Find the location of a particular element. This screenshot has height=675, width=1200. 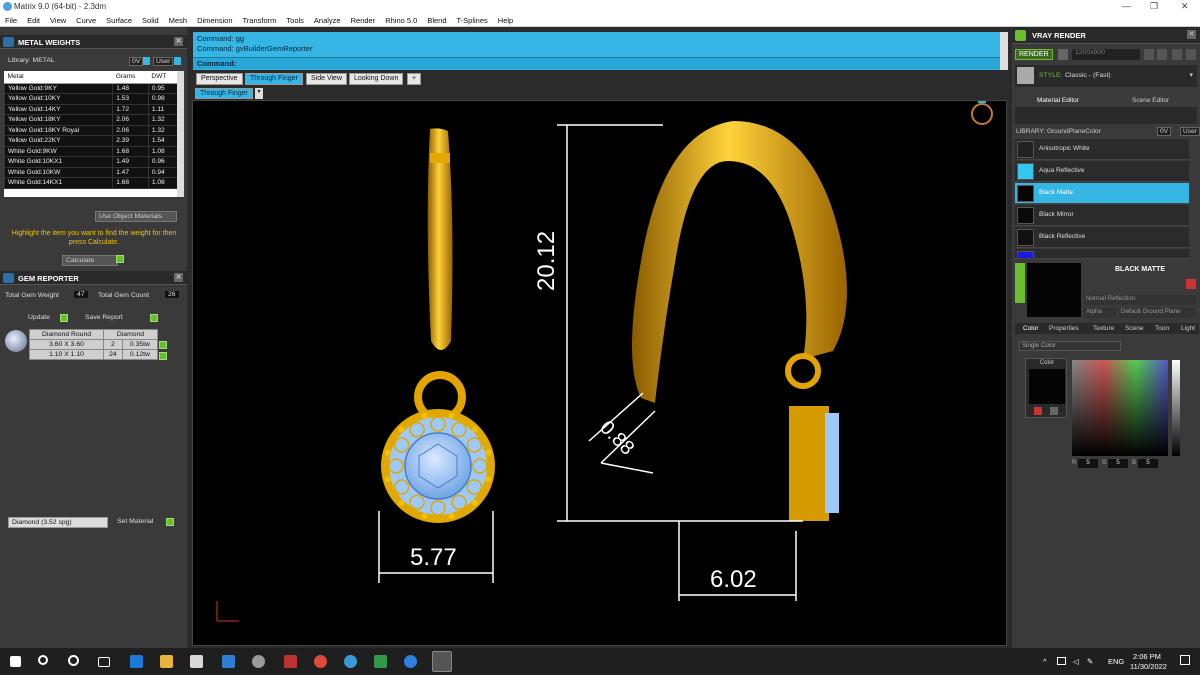

column-header: Metal is located at coordinates (58, 77).